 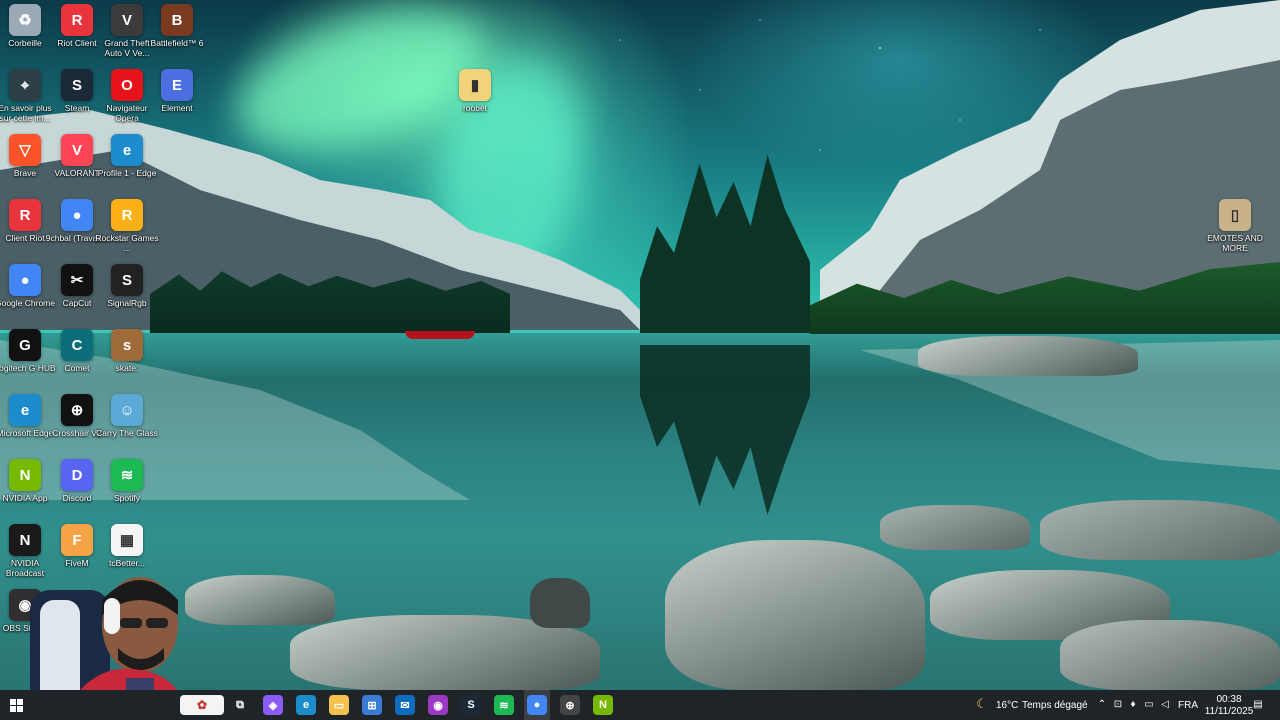 What do you see at coordinates (982, 703) in the screenshot?
I see `weather-moon-icon: ☾` at bounding box center [982, 703].